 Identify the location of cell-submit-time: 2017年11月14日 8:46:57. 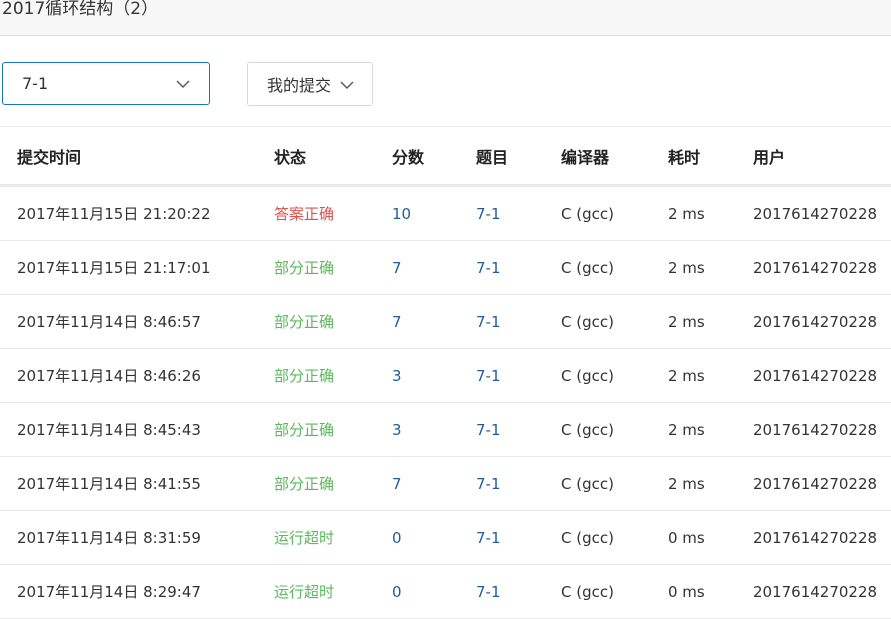
(137, 321).